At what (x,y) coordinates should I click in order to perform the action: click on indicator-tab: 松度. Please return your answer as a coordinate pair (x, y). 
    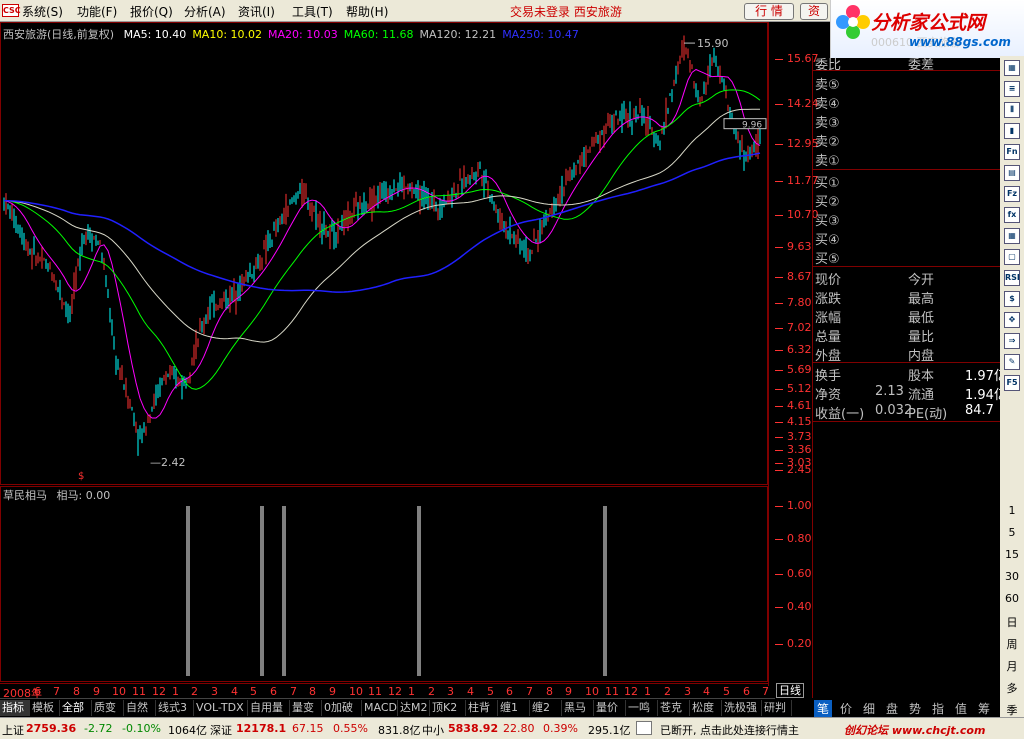
    Looking at the image, I should click on (706, 708).